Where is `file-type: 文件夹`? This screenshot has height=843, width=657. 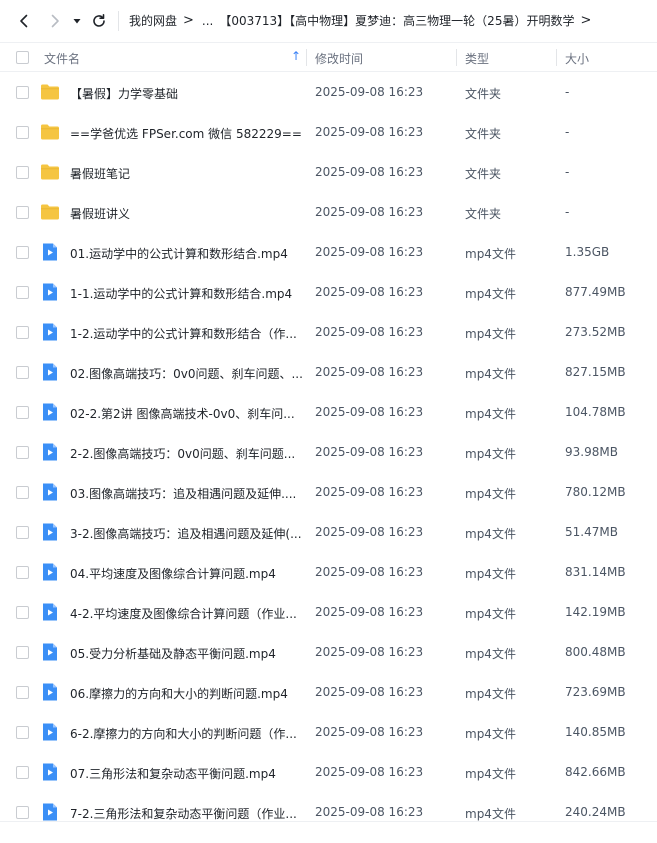
file-type: 文件夹 is located at coordinates (483, 174).